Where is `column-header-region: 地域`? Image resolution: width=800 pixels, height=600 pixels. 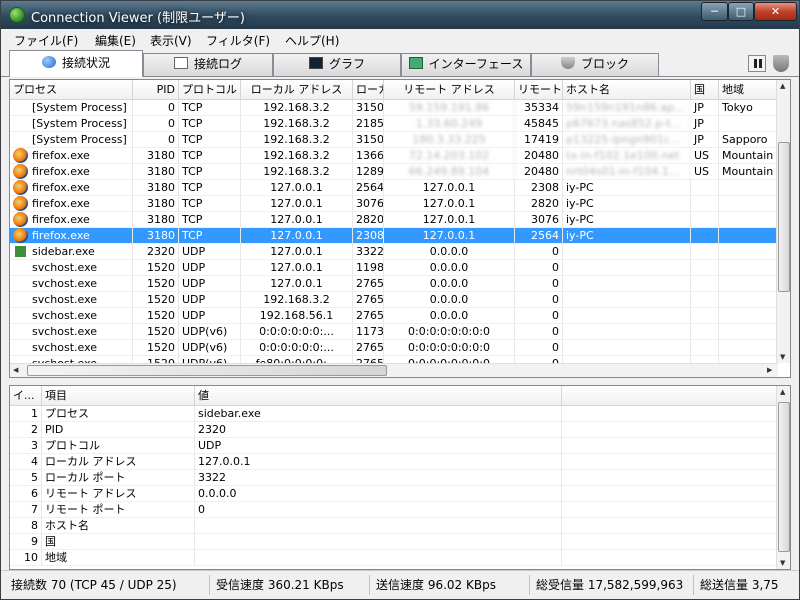 column-header-region: 地域 is located at coordinates (748, 90).